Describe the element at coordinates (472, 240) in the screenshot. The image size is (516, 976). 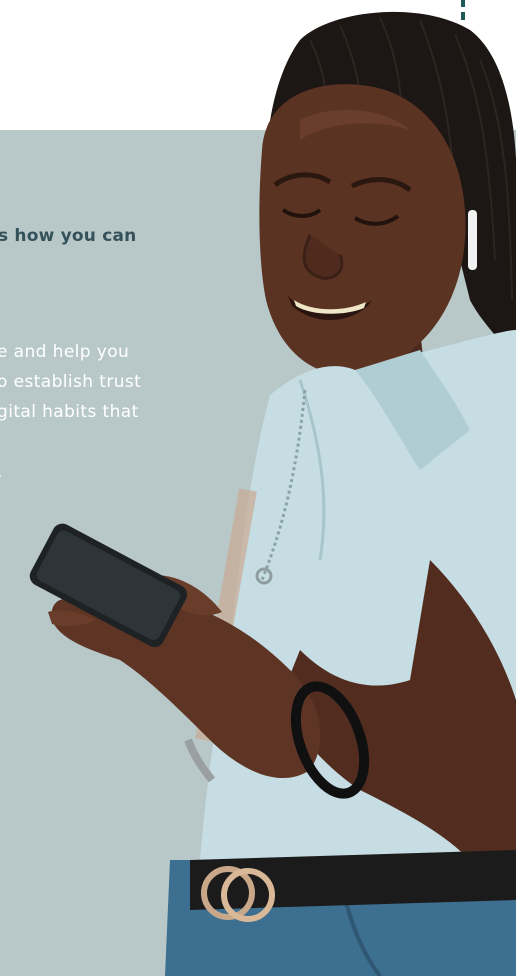
I see `earbud-icon` at that location.